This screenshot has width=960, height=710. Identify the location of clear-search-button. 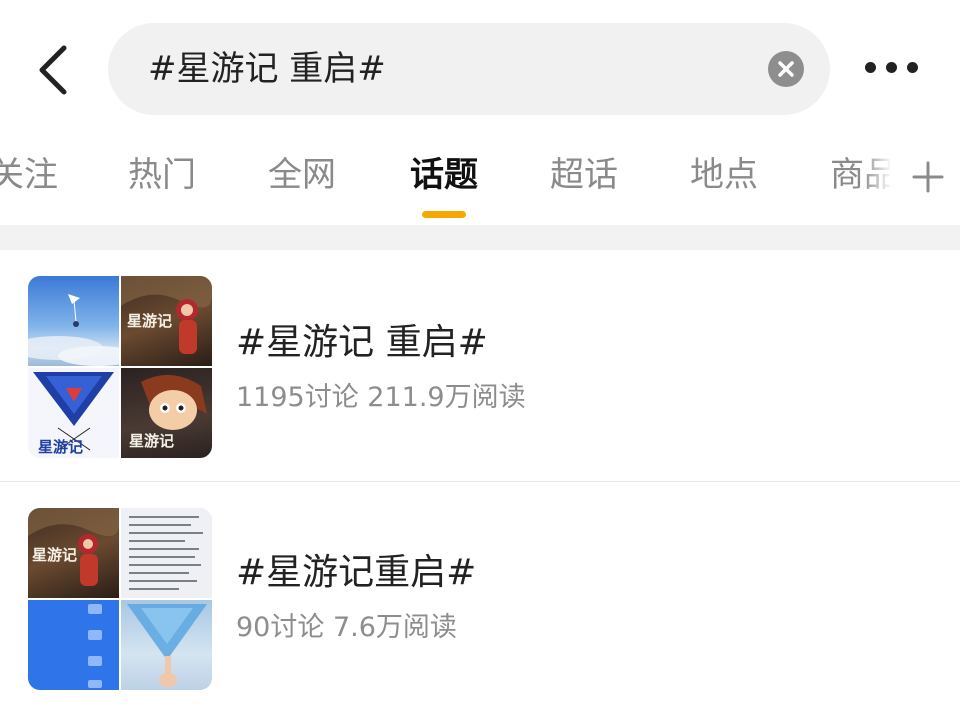
(786, 69).